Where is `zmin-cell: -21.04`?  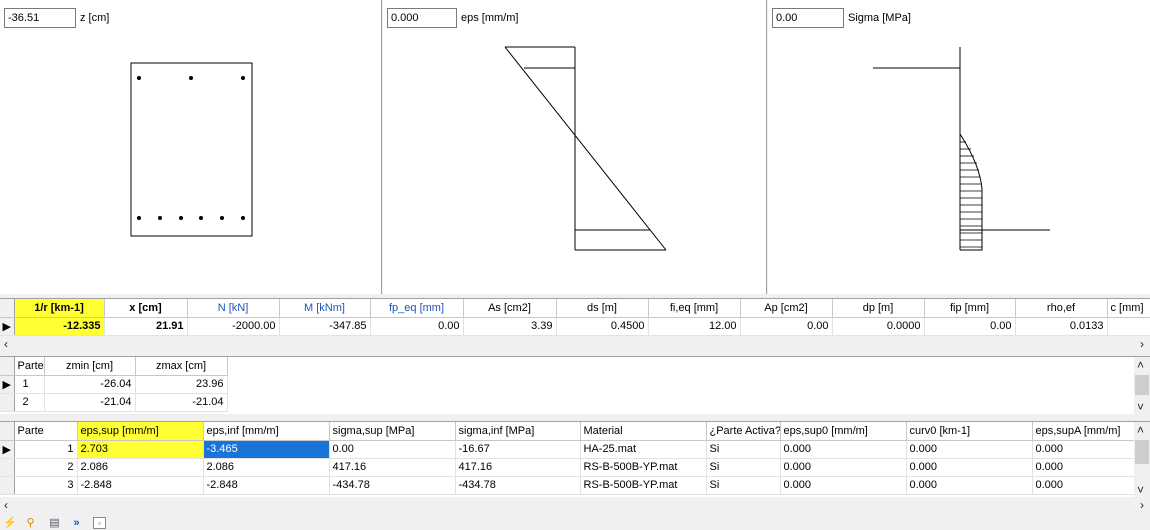
zmin-cell: -21.04 is located at coordinates (90, 402).